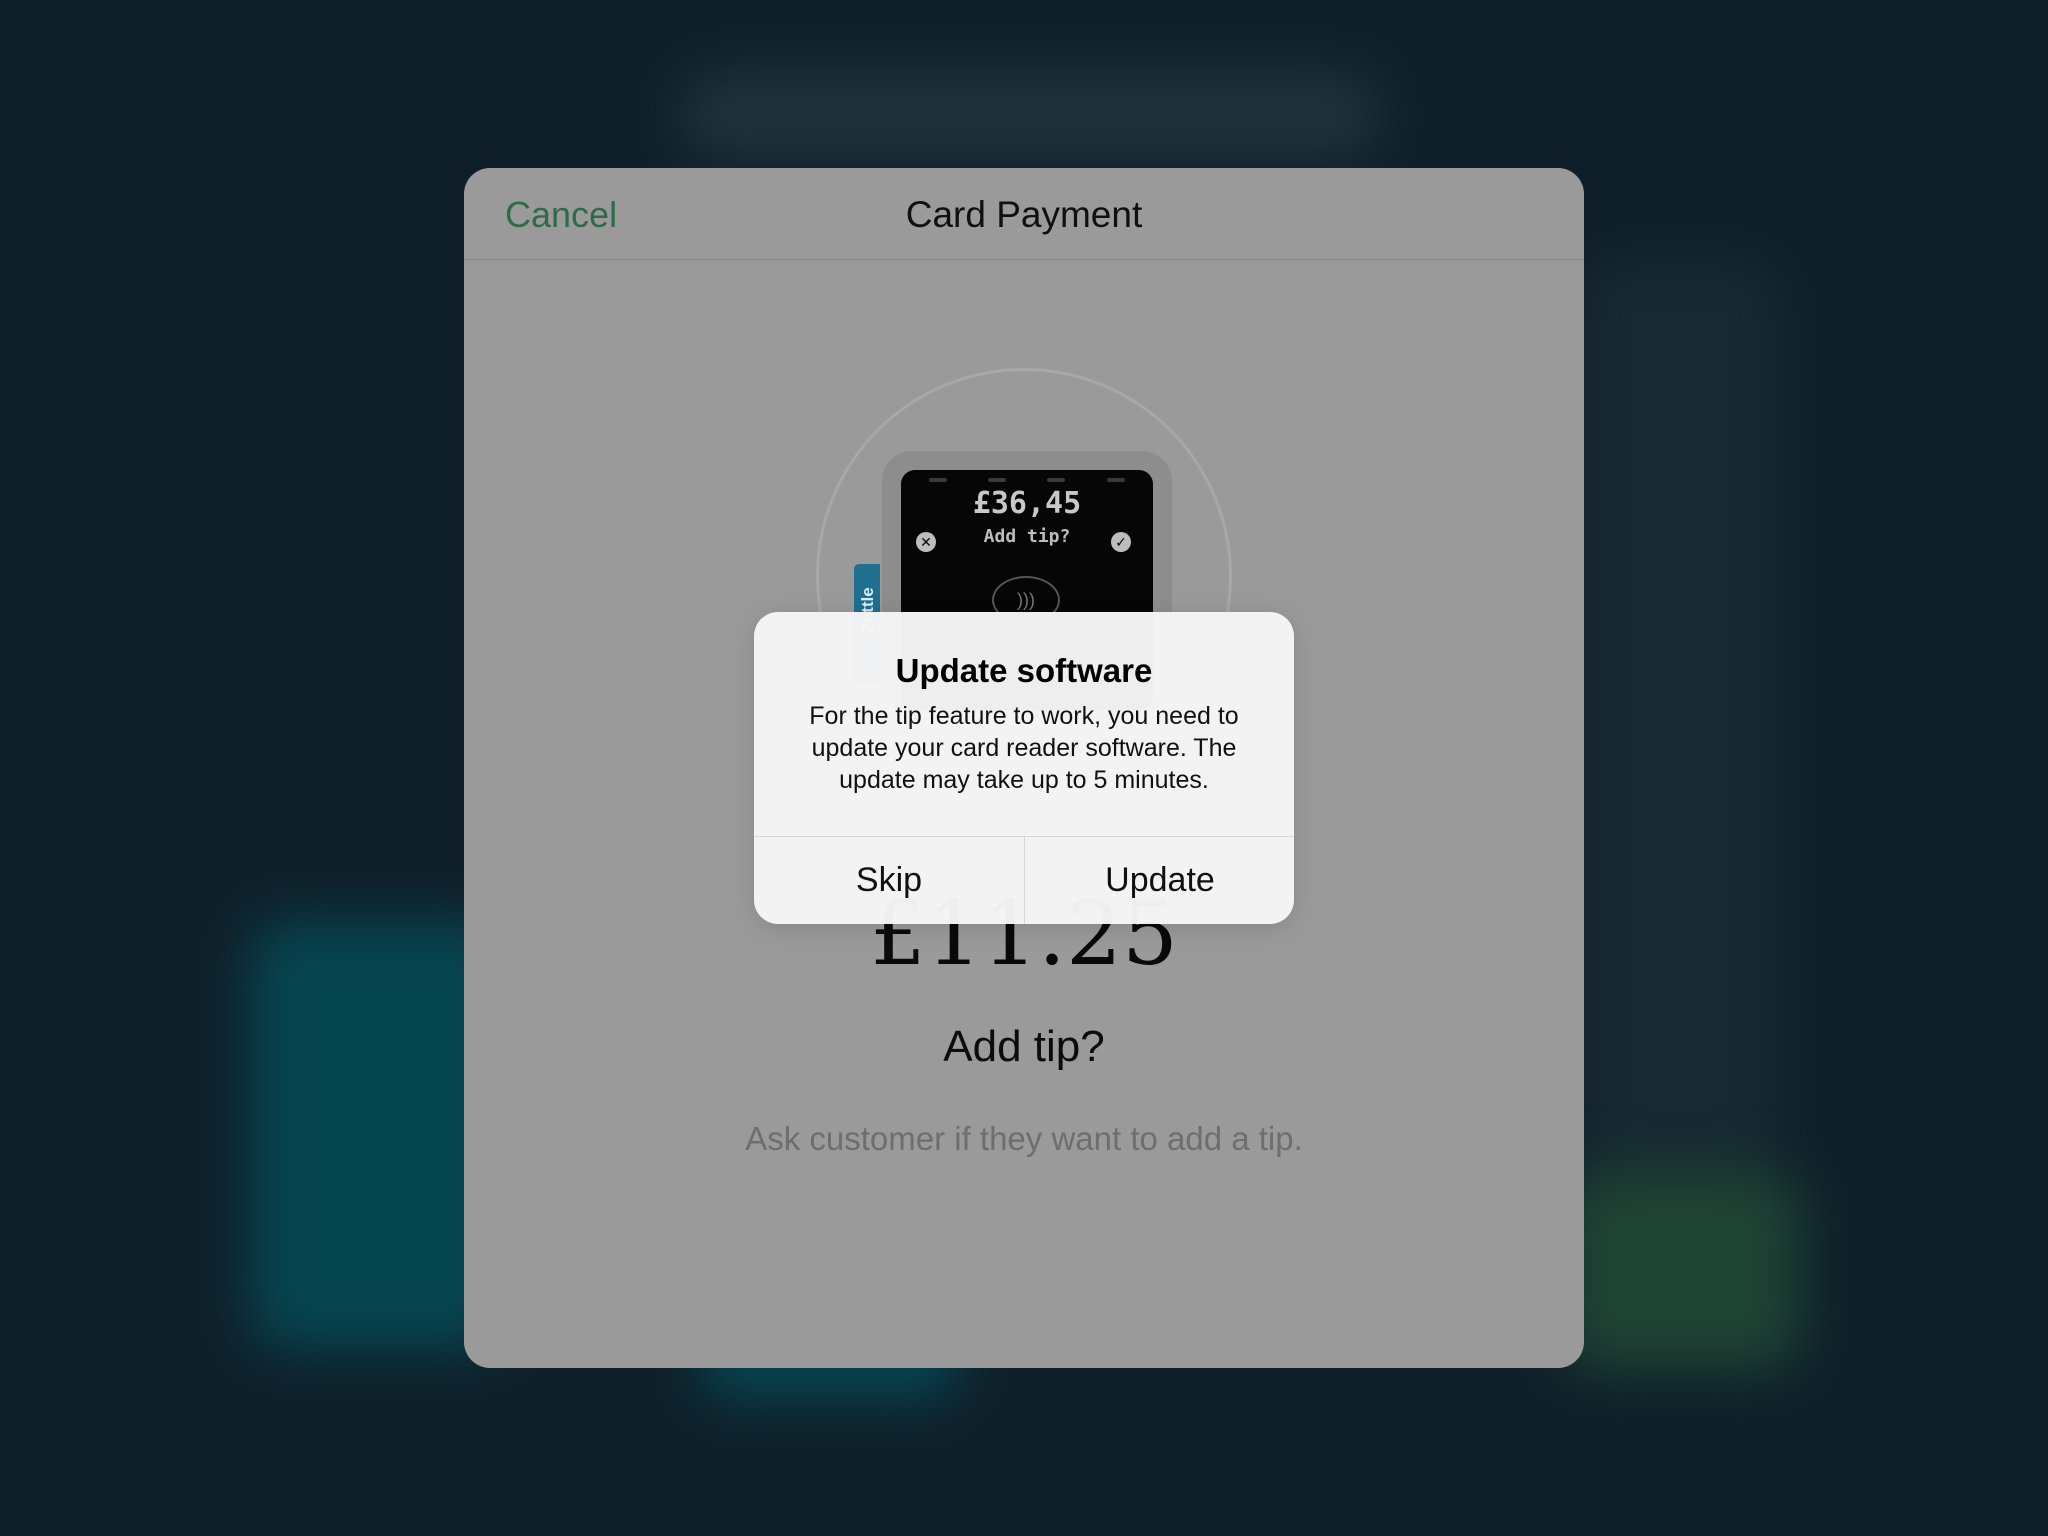  I want to click on sheet-title: Card Payment, so click(1024, 214).